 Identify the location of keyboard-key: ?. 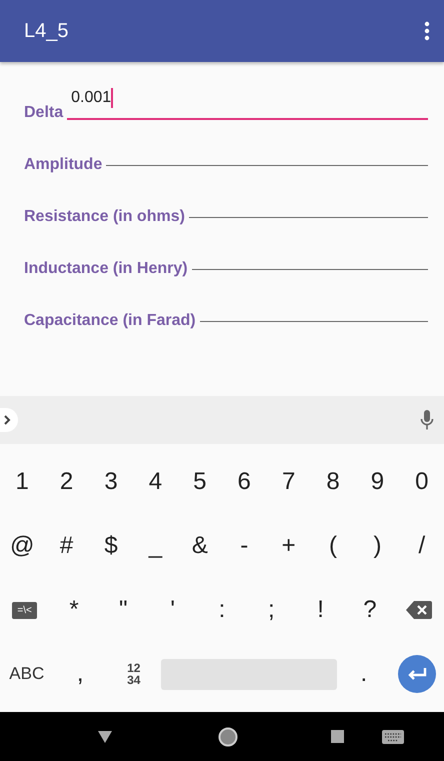
(370, 610).